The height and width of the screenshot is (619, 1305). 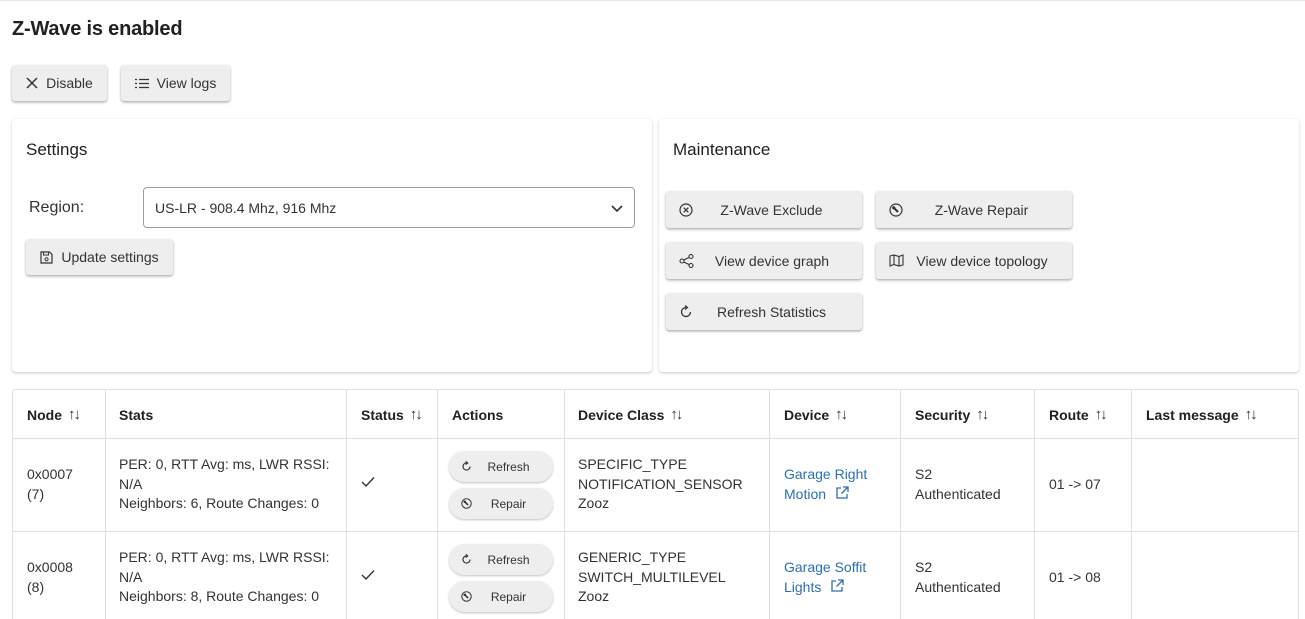 What do you see at coordinates (764, 260) in the screenshot?
I see `view-device-graph-button: View device graph` at bounding box center [764, 260].